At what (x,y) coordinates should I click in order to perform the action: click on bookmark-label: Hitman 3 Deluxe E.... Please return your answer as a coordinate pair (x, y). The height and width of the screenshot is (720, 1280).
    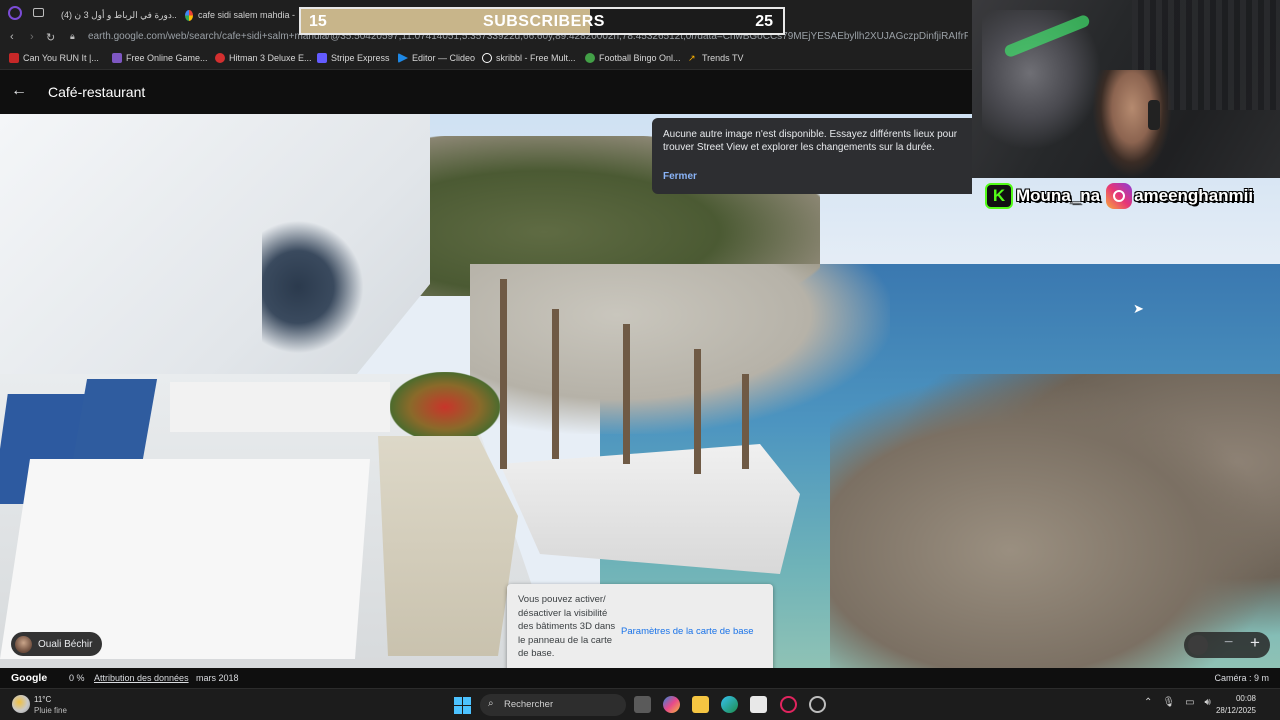
    Looking at the image, I should click on (270, 58).